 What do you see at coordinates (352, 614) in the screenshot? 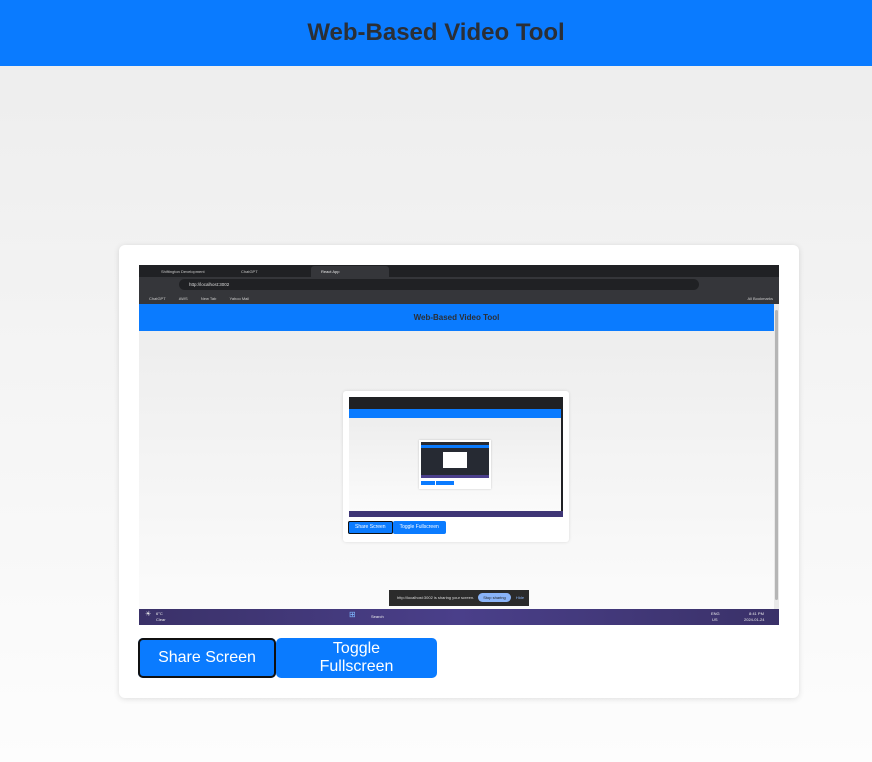
I see `windows-start-icon: ⊞` at bounding box center [352, 614].